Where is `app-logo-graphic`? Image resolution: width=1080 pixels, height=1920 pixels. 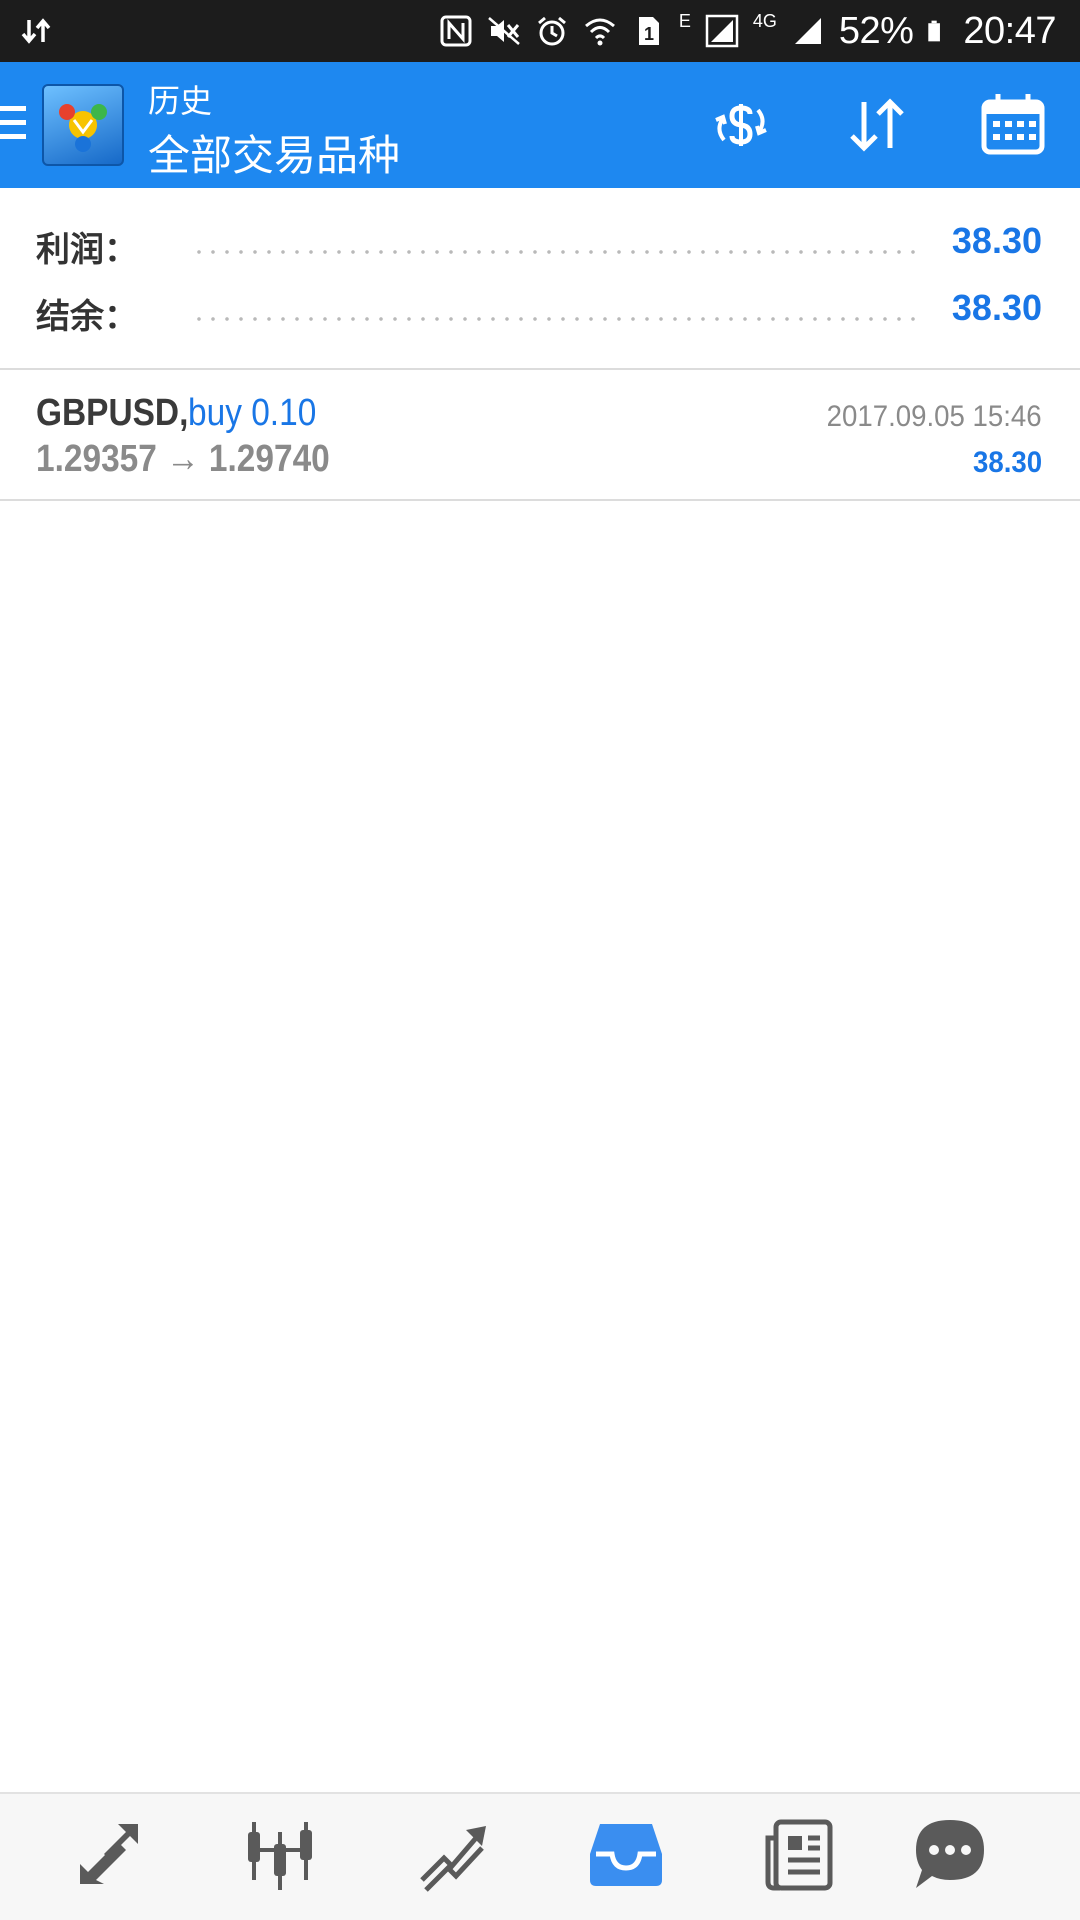
app-logo-graphic is located at coordinates (83, 128).